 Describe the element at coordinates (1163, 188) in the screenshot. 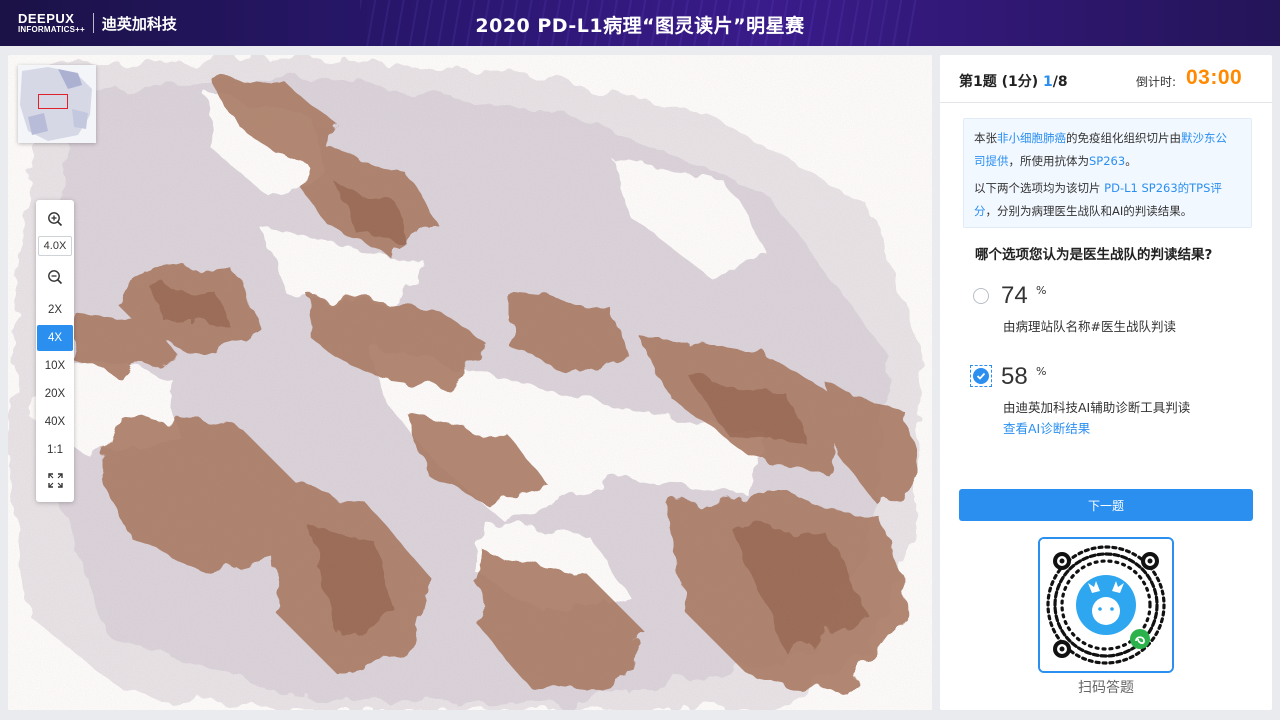

I see `info-highlight-tps: PD-L1 SP263的TPS评` at that location.